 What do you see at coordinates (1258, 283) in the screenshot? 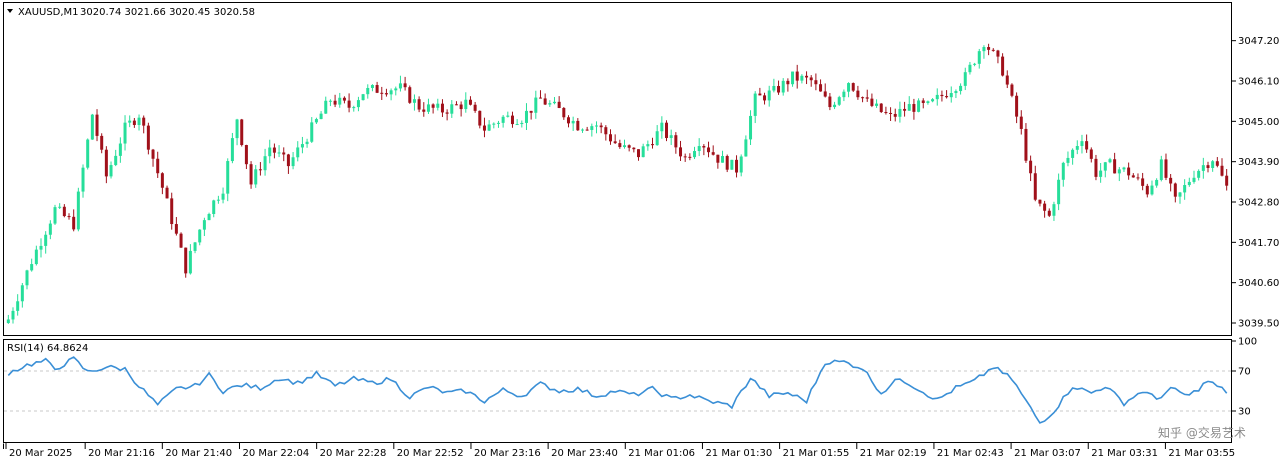
I see `price-tick-label: 3040.60` at bounding box center [1258, 283].